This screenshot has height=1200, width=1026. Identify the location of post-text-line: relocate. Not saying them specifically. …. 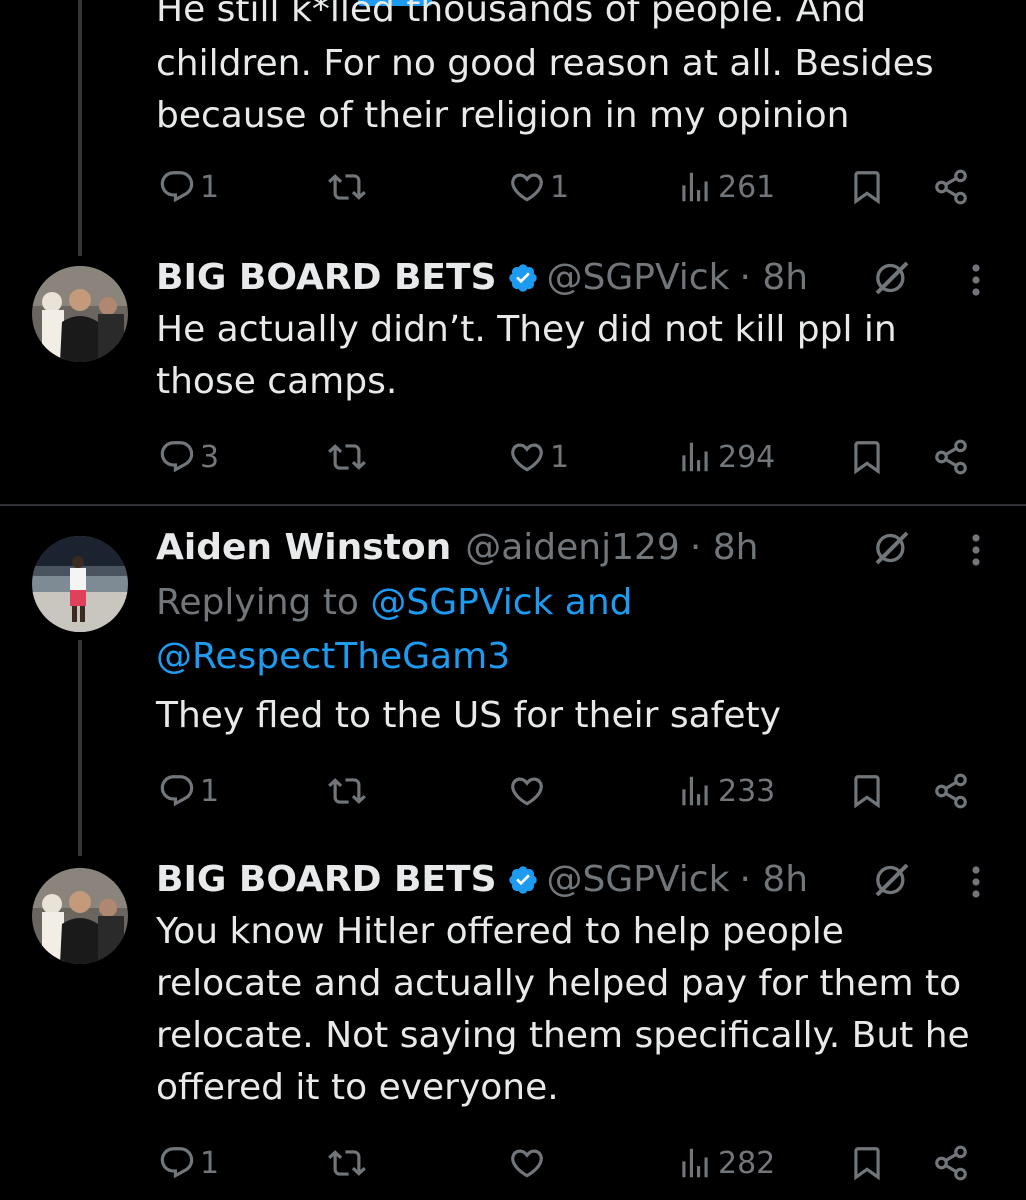
(563, 1035).